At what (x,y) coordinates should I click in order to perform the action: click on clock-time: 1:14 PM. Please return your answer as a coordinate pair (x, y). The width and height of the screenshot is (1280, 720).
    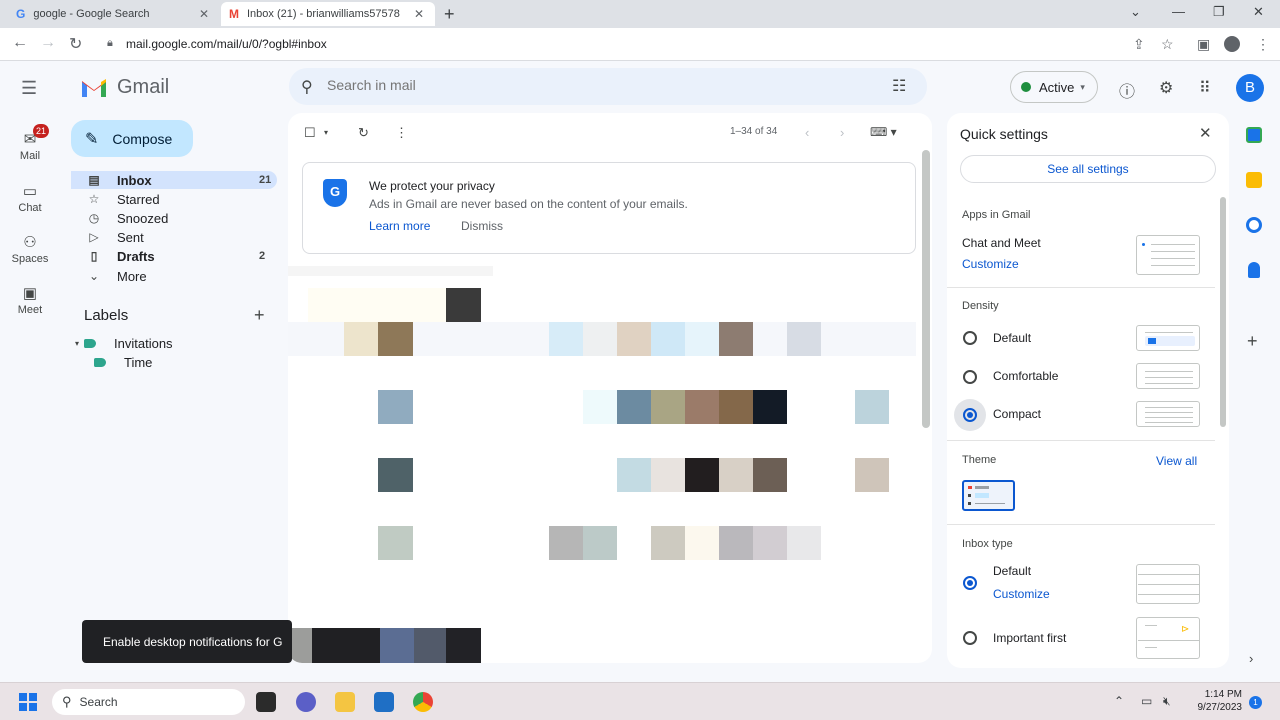
    Looking at the image, I should click on (1223, 694).